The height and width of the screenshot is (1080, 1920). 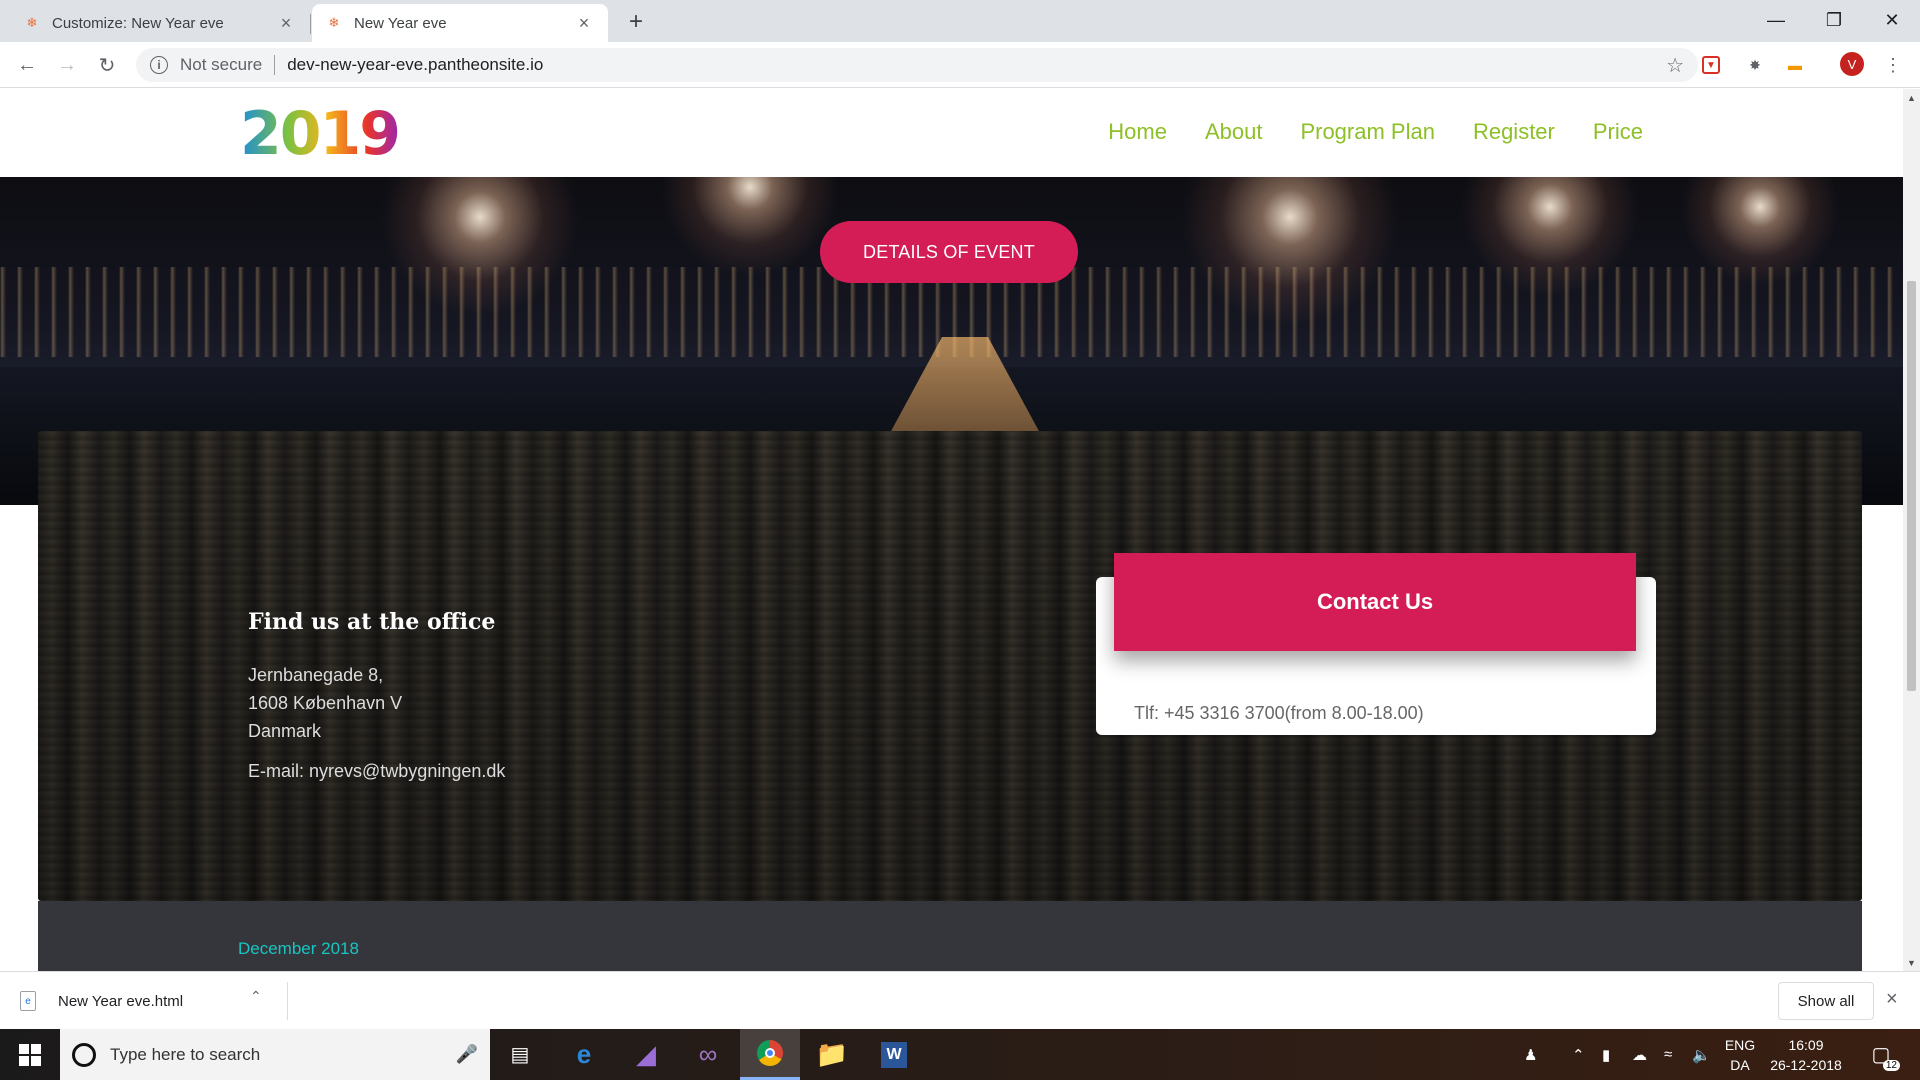 I want to click on notification-count: 12, so click(x=1891, y=1065).